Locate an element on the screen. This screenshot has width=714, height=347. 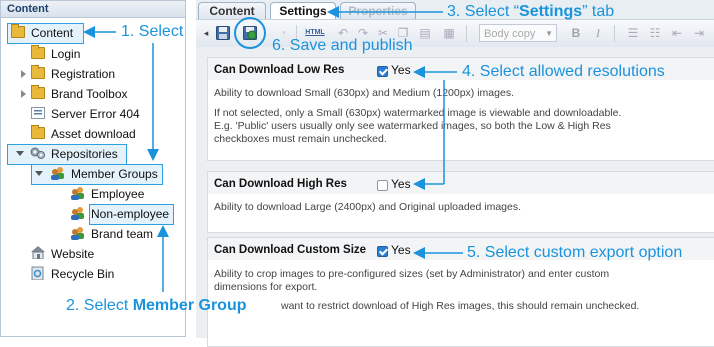
callout-4: 4. Select allowed resolutions is located at coordinates (563, 71).